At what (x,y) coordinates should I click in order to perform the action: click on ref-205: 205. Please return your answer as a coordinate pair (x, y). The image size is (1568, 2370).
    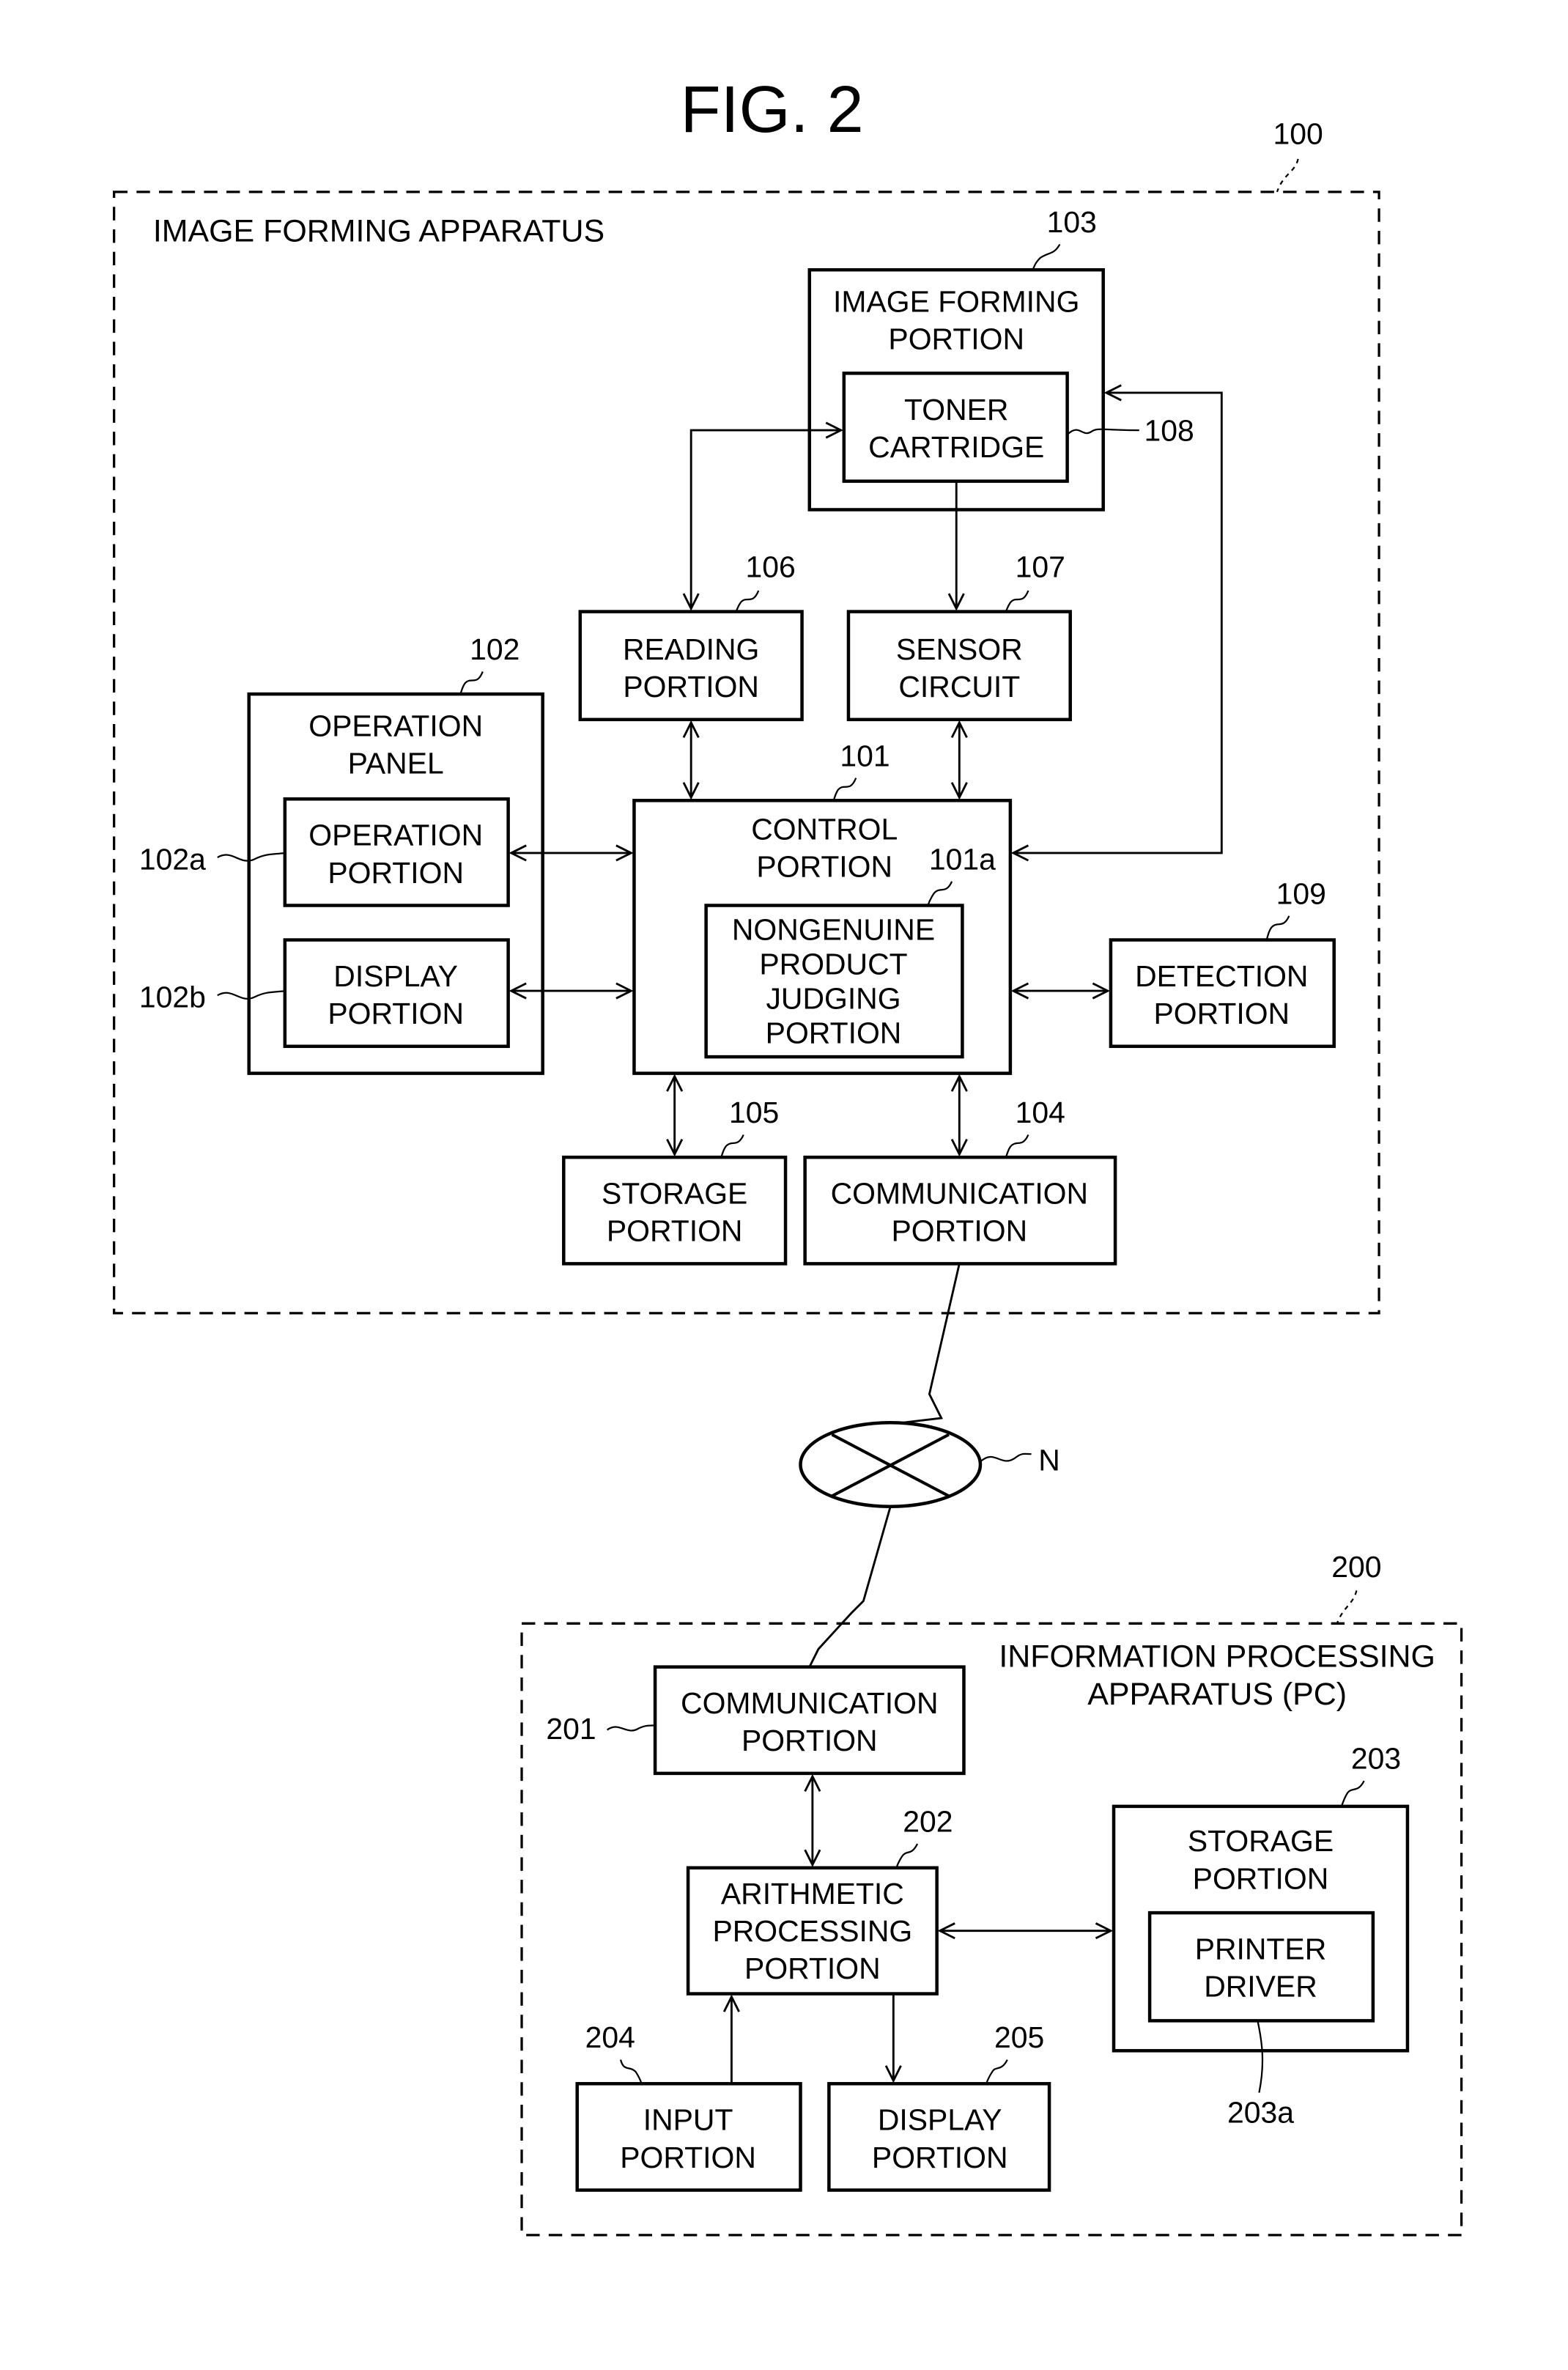
    Looking at the image, I should click on (1019, 2037).